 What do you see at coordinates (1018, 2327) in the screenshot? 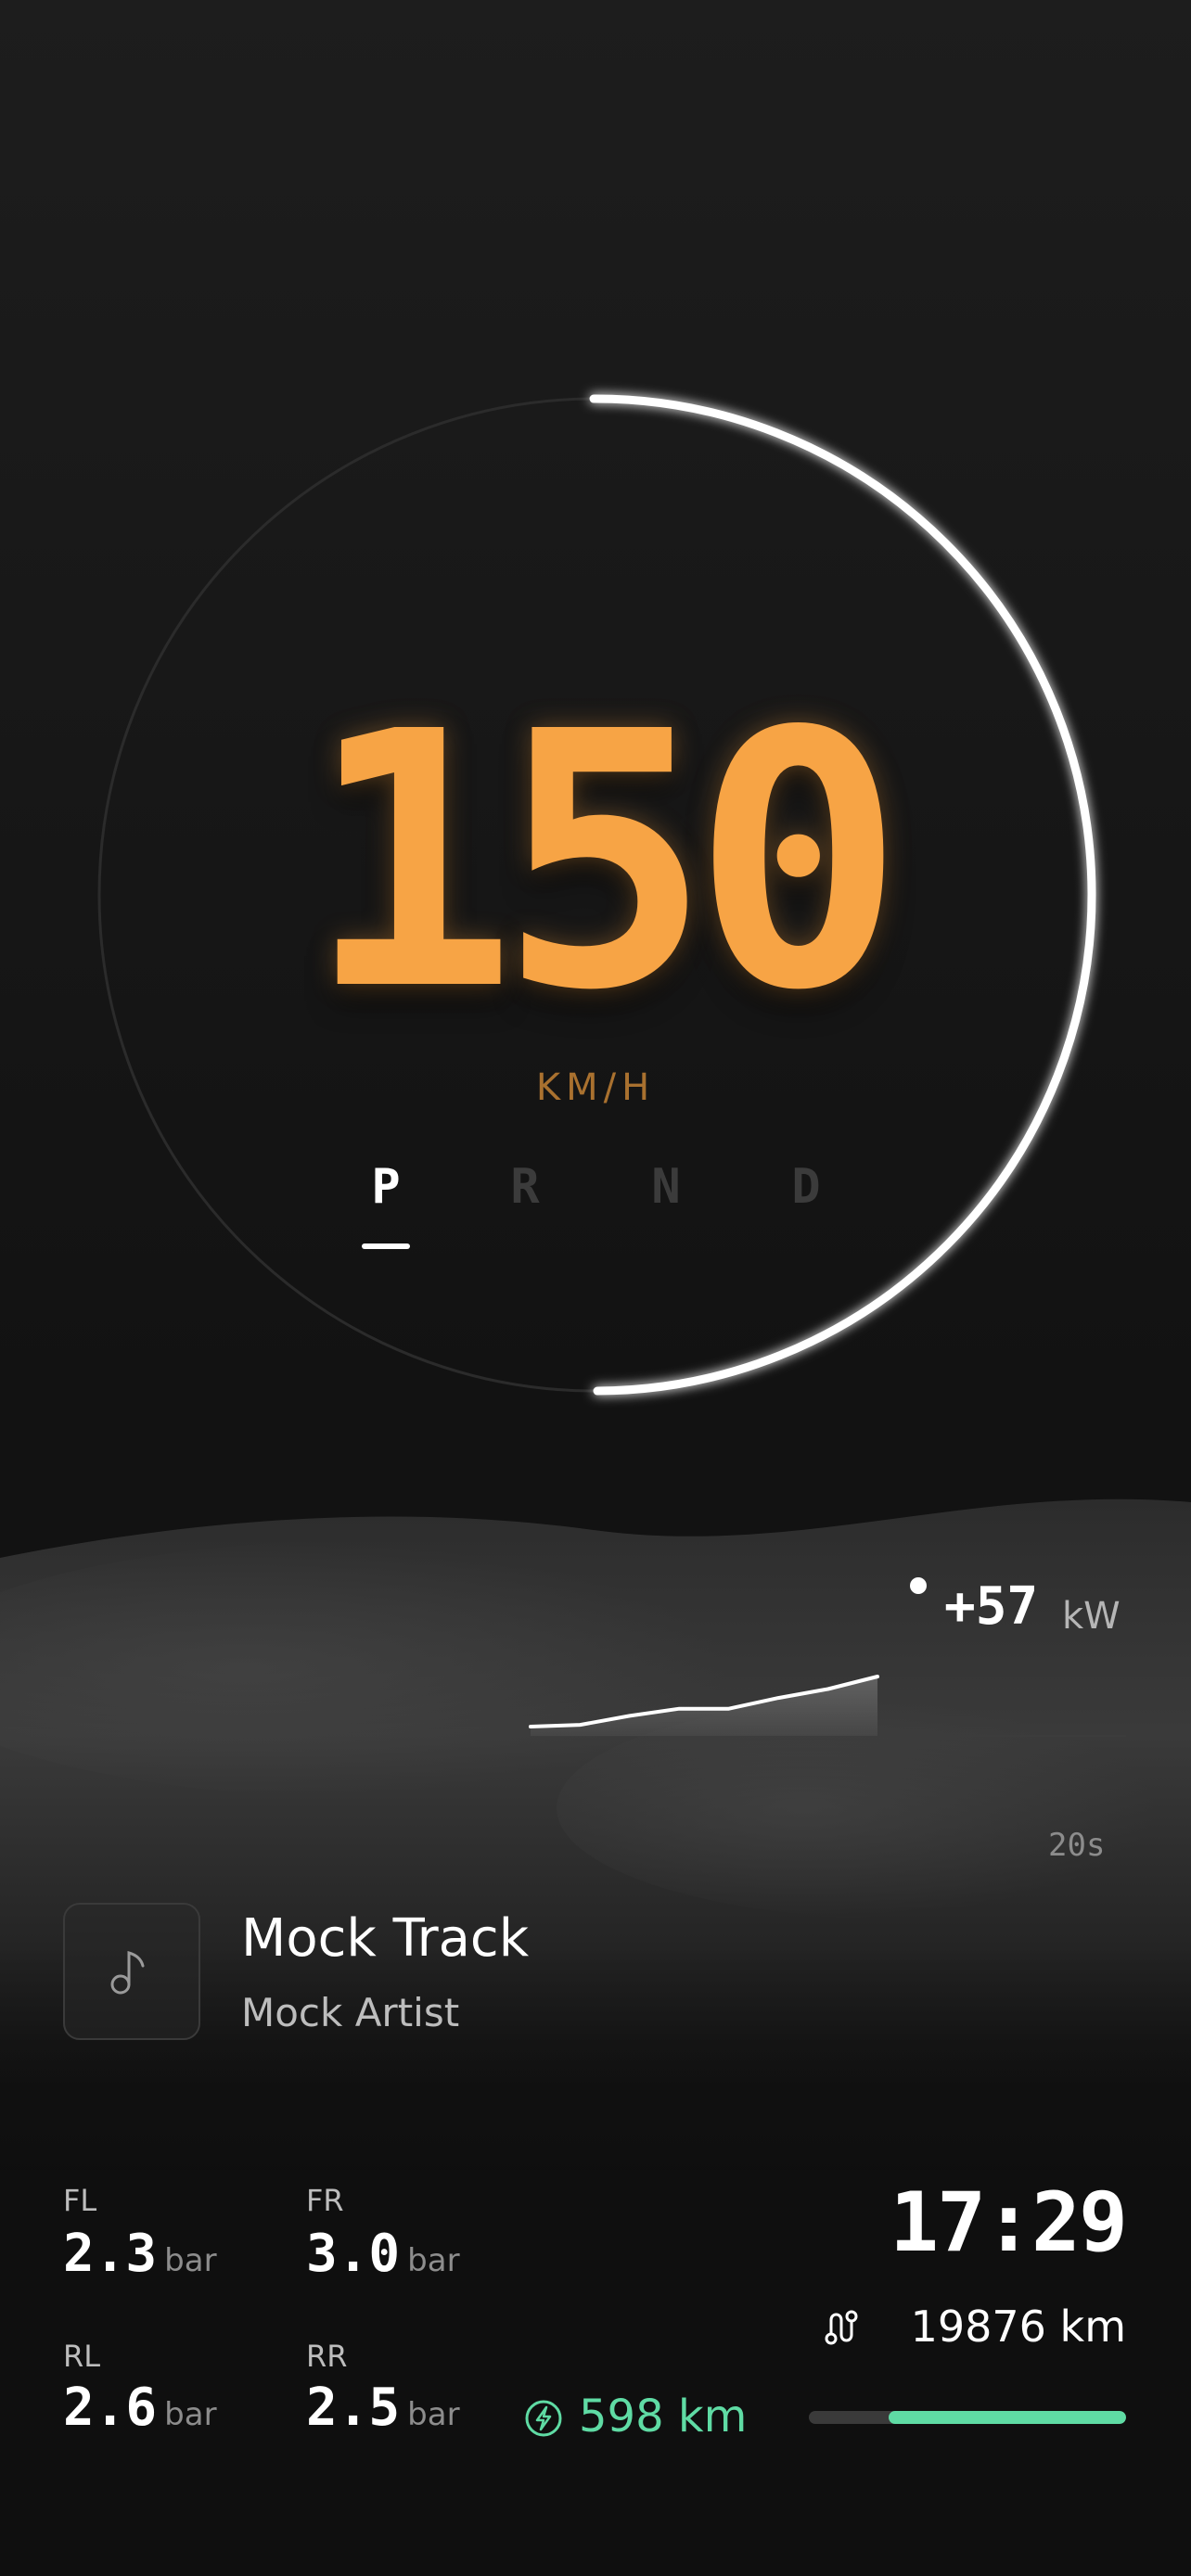
I see `odometer: 19876 km` at bounding box center [1018, 2327].